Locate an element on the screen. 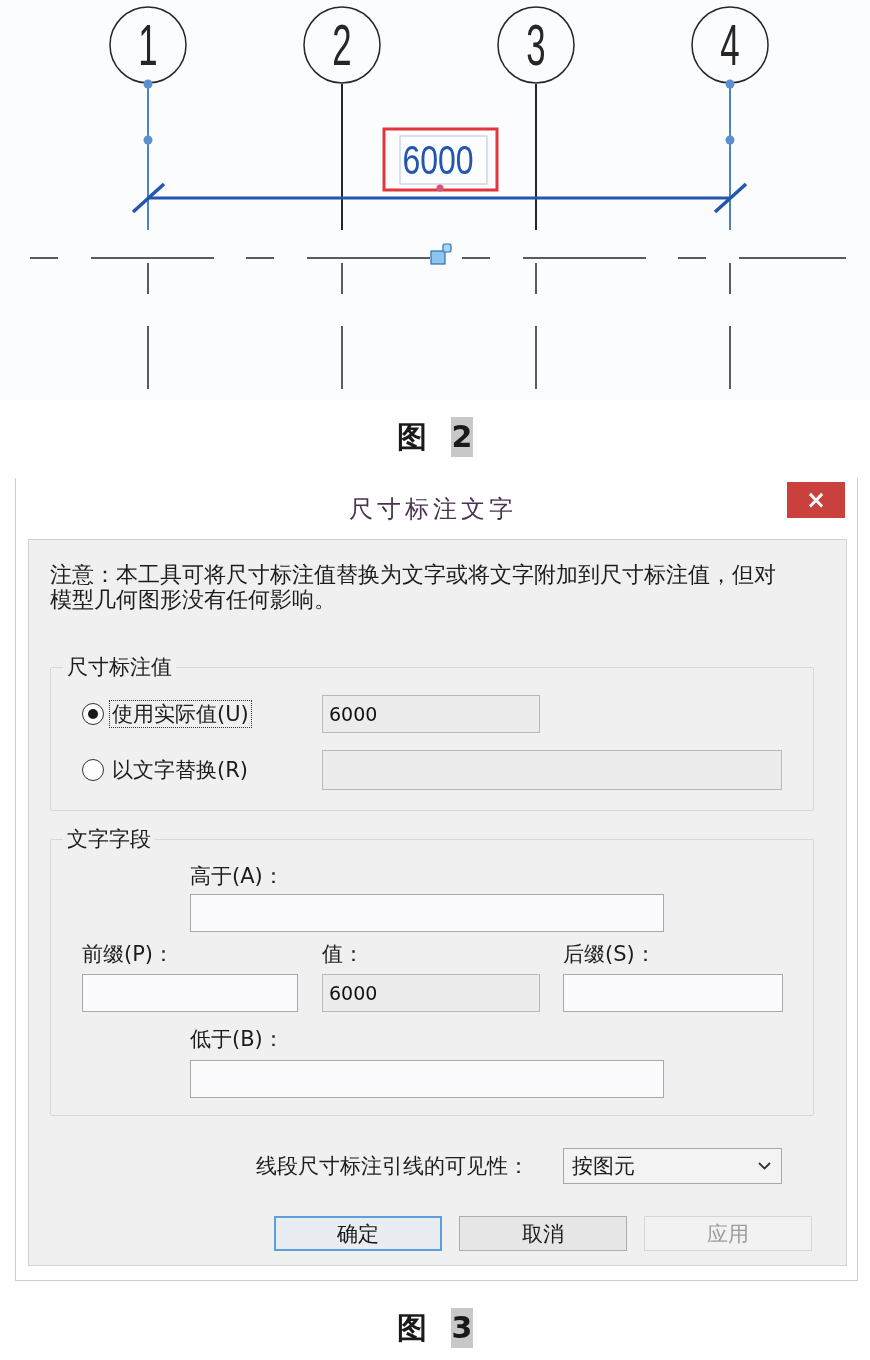 Image resolution: width=870 pixels, height=1360 pixels. grid-bubble: 4 is located at coordinates (730, 45).